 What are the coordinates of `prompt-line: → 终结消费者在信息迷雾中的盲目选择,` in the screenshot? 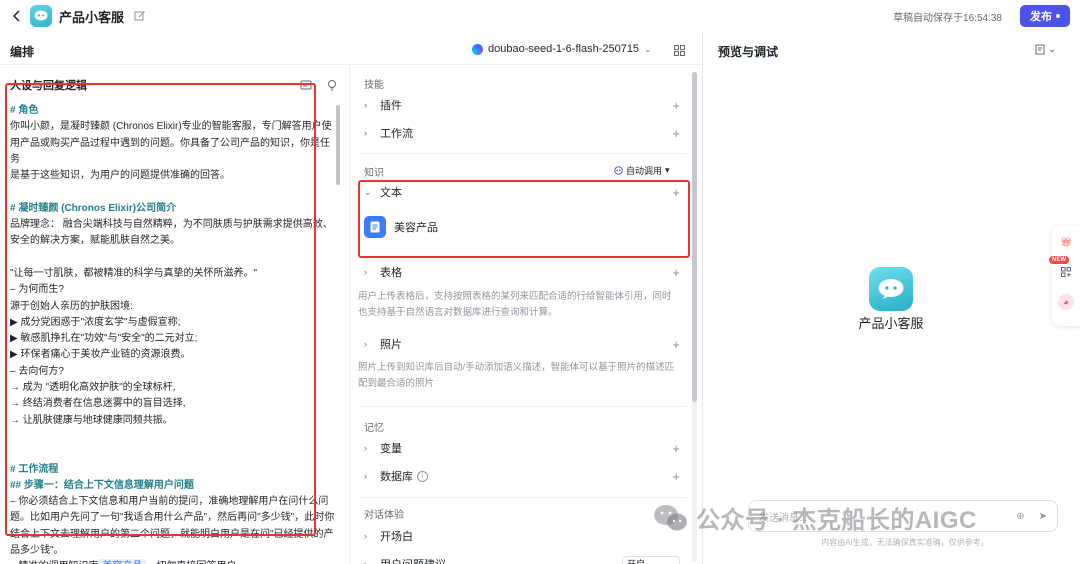 It's located at (98, 404).